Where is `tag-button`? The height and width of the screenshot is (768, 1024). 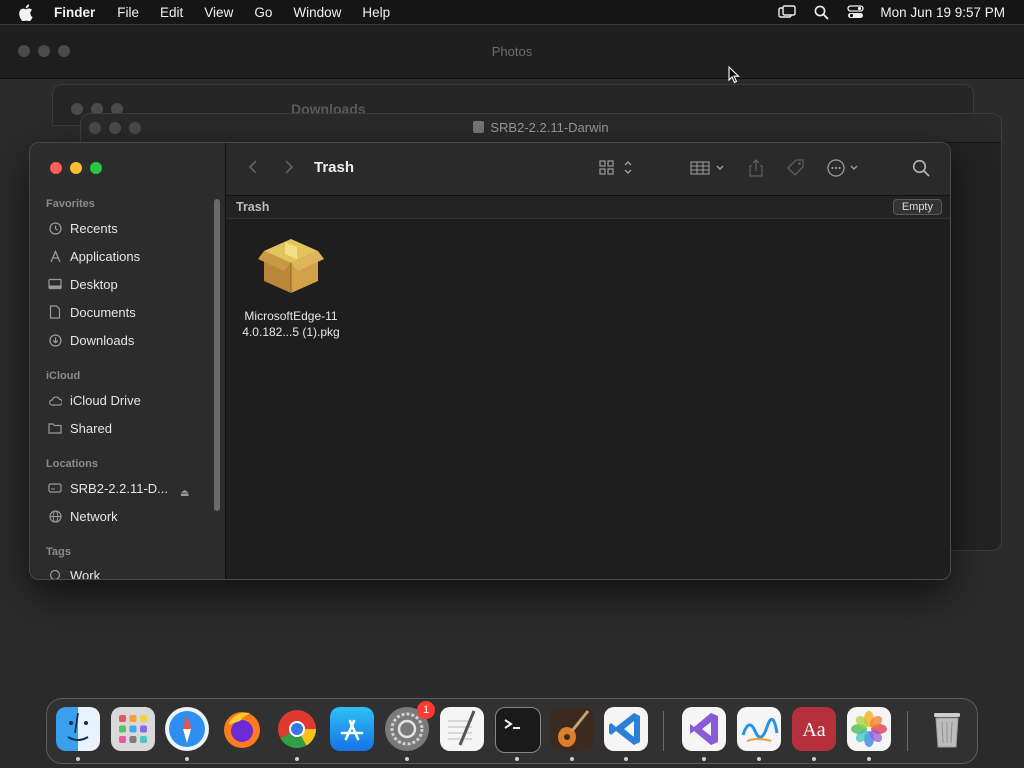
tag-button is located at coordinates (796, 168).